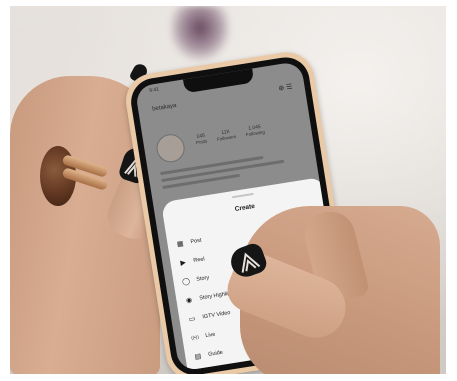 The image size is (457, 381). Describe the element at coordinates (195, 337) in the screenshot. I see `live-icon: ((•))` at that location.